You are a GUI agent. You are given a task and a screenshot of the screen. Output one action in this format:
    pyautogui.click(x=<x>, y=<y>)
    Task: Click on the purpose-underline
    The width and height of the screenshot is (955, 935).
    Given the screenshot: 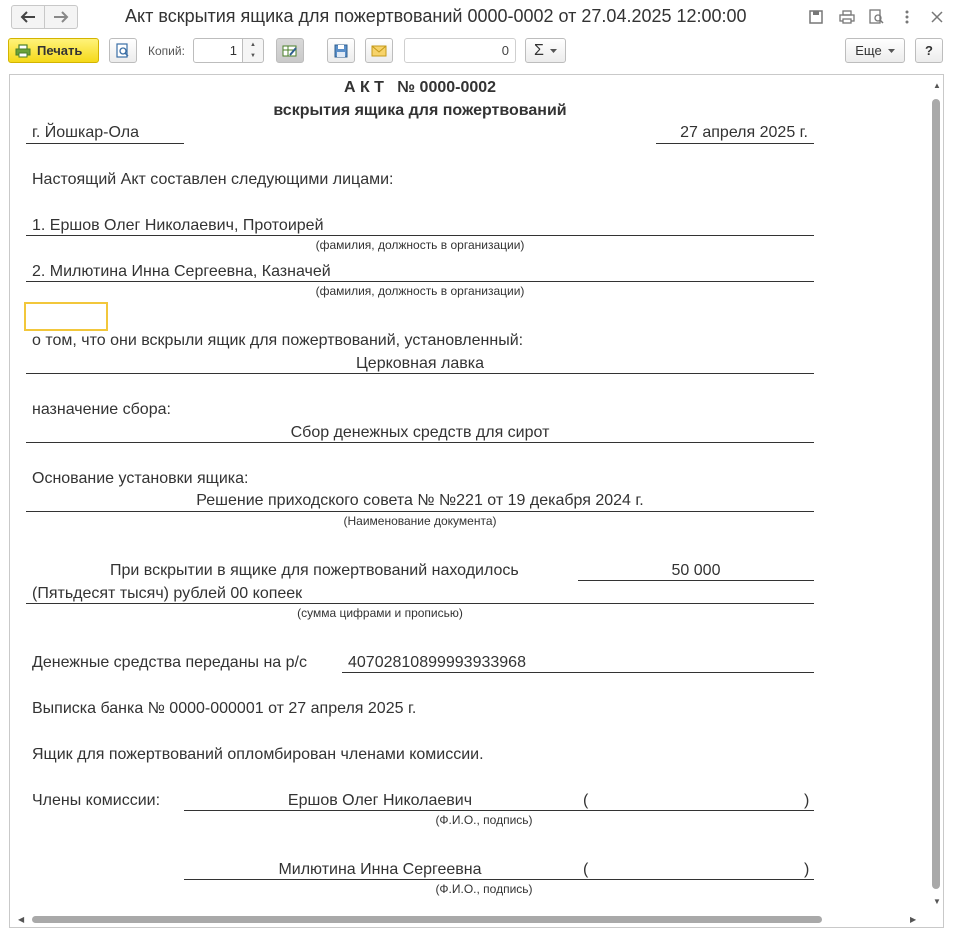 What is the action you would take?
    pyautogui.click(x=420, y=442)
    